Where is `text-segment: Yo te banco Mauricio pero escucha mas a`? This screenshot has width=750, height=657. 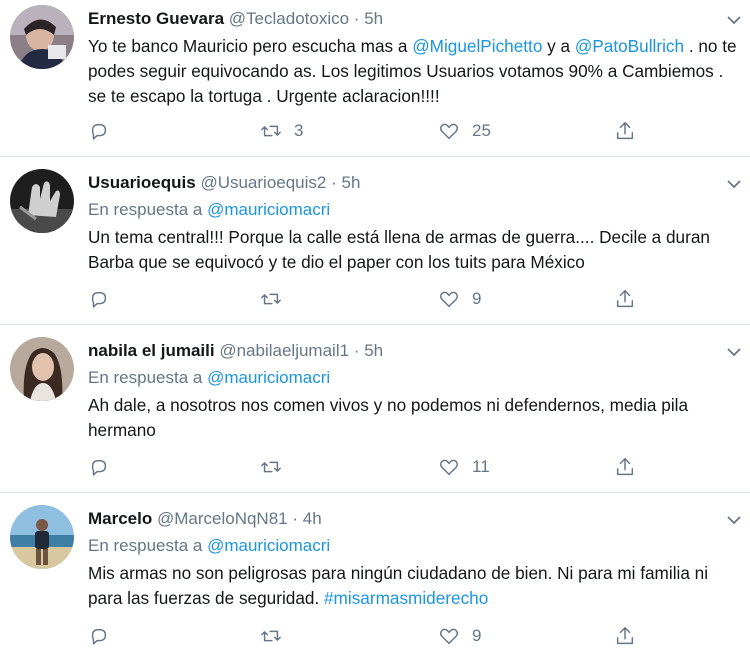 text-segment: Yo te banco Mauricio pero escucha mas a is located at coordinates (250, 46).